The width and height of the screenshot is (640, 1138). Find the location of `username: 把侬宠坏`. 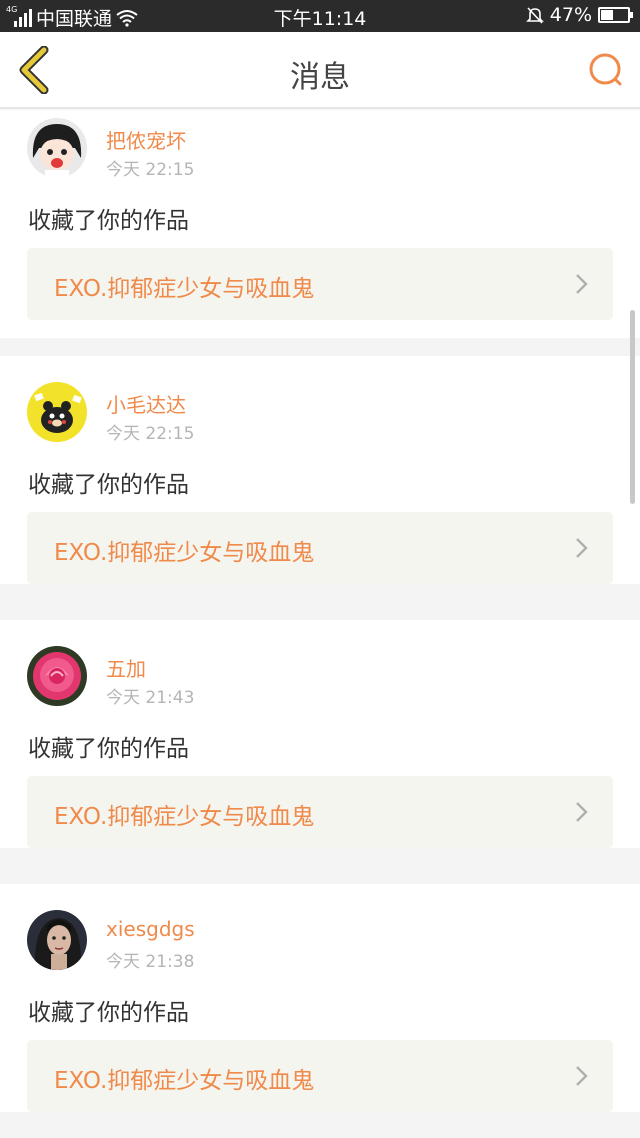

username: 把侬宠坏 is located at coordinates (146, 139).